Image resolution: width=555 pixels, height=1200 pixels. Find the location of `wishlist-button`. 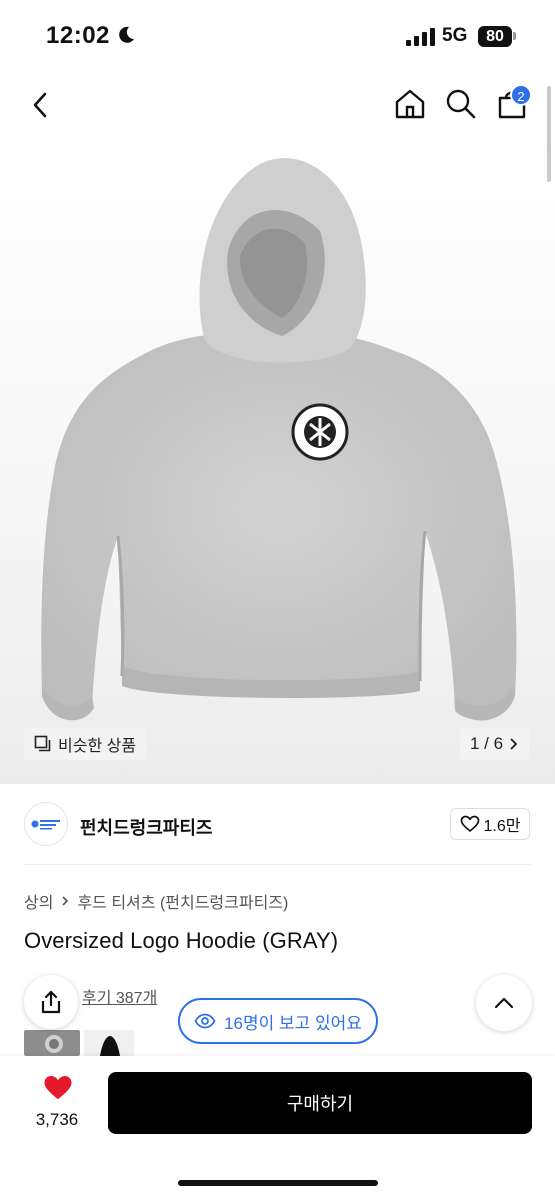

wishlist-button is located at coordinates (58, 1092).